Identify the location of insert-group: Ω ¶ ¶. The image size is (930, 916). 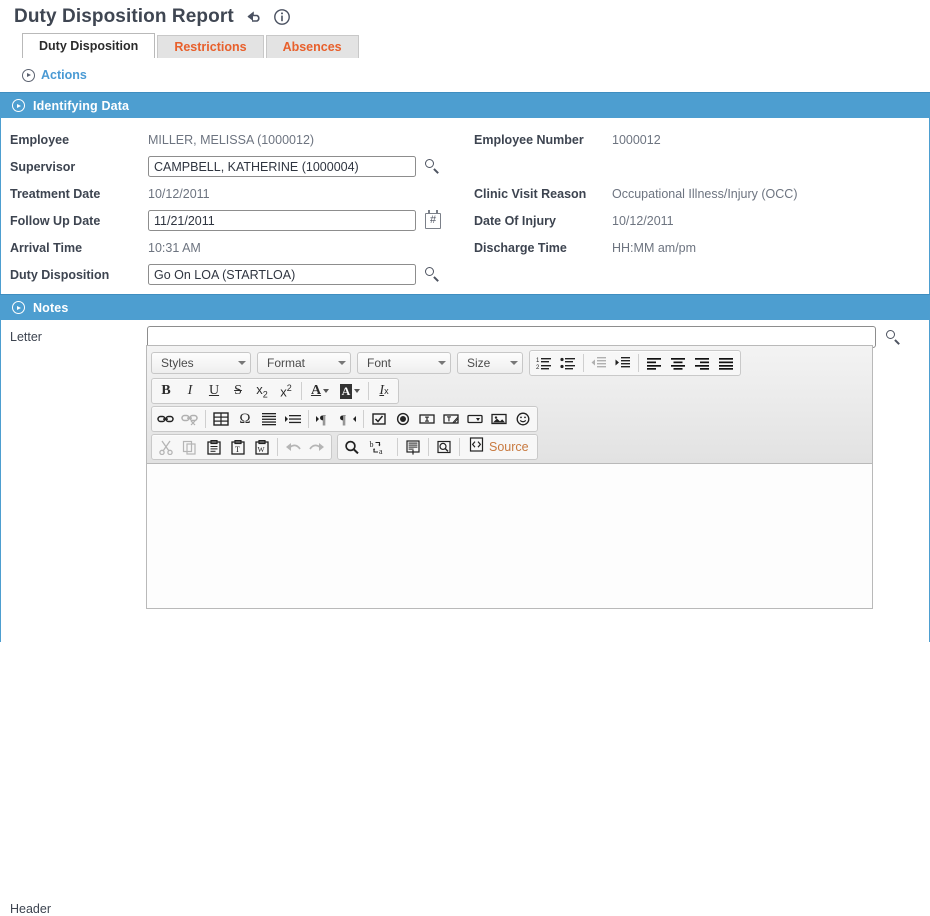
(344, 419).